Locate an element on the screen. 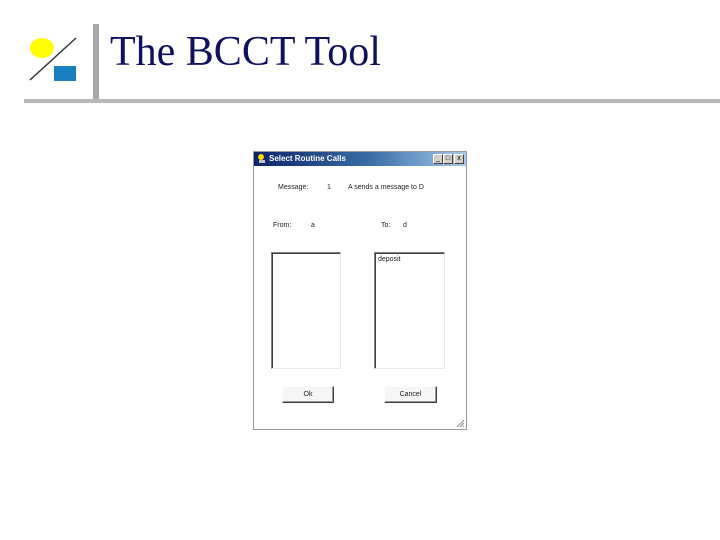  list-item: deposit is located at coordinates (389, 259).